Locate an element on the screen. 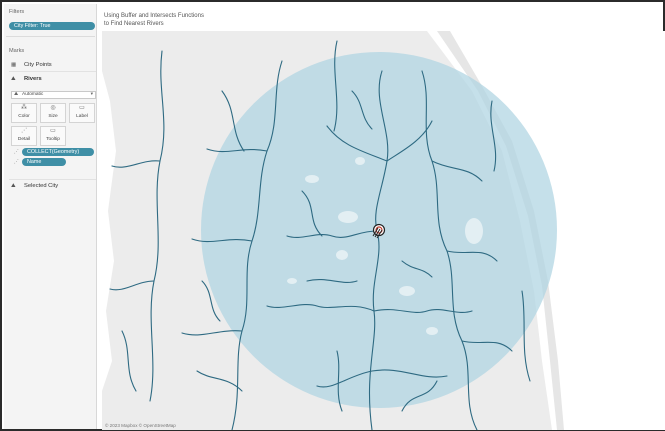  city-filter-pill: City Filter: True is located at coordinates (52, 26).